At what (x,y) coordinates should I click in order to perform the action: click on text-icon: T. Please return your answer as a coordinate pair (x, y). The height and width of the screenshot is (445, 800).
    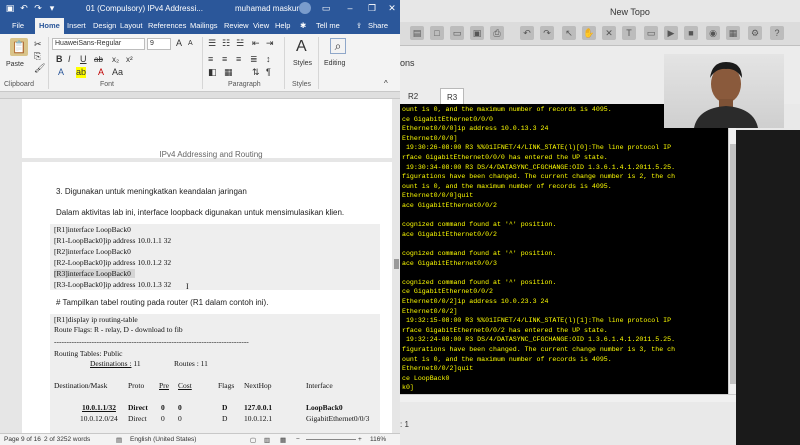
    Looking at the image, I should click on (629, 33).